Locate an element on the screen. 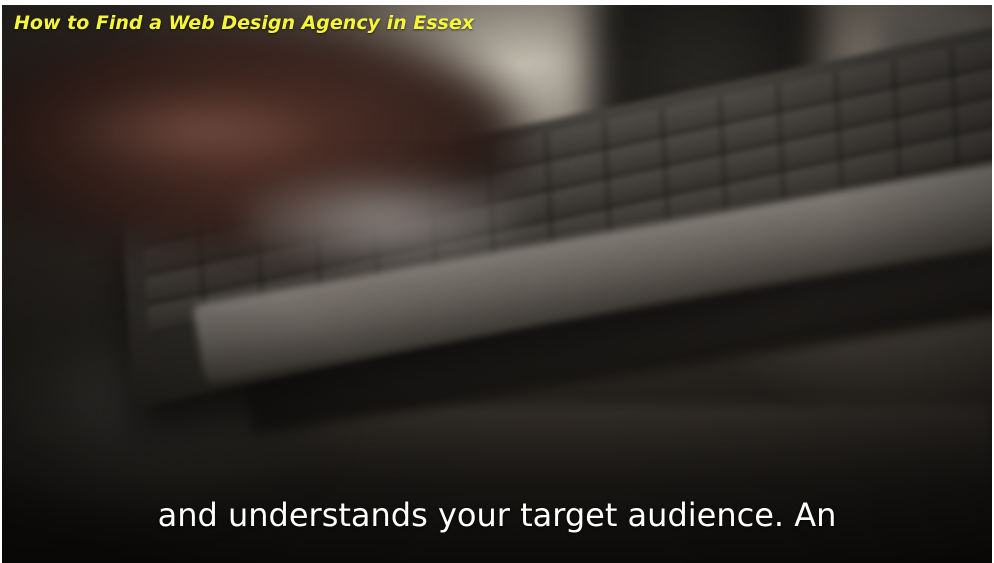 The width and height of the screenshot is (994, 563). video-title: How to Find a Web Design Agency in Essex is located at coordinates (244, 23).